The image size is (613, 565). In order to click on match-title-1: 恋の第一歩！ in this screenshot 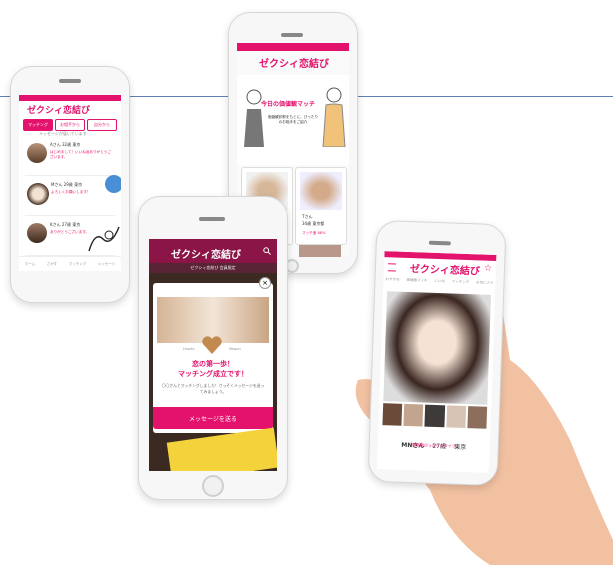, I will do `click(213, 364)`.